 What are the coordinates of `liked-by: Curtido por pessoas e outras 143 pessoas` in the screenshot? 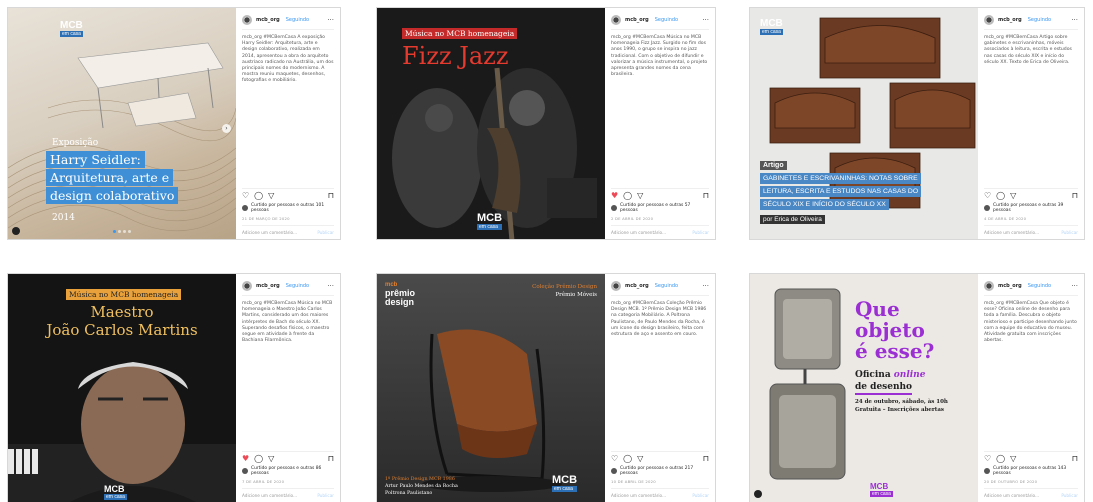 It's located at (1035, 471).